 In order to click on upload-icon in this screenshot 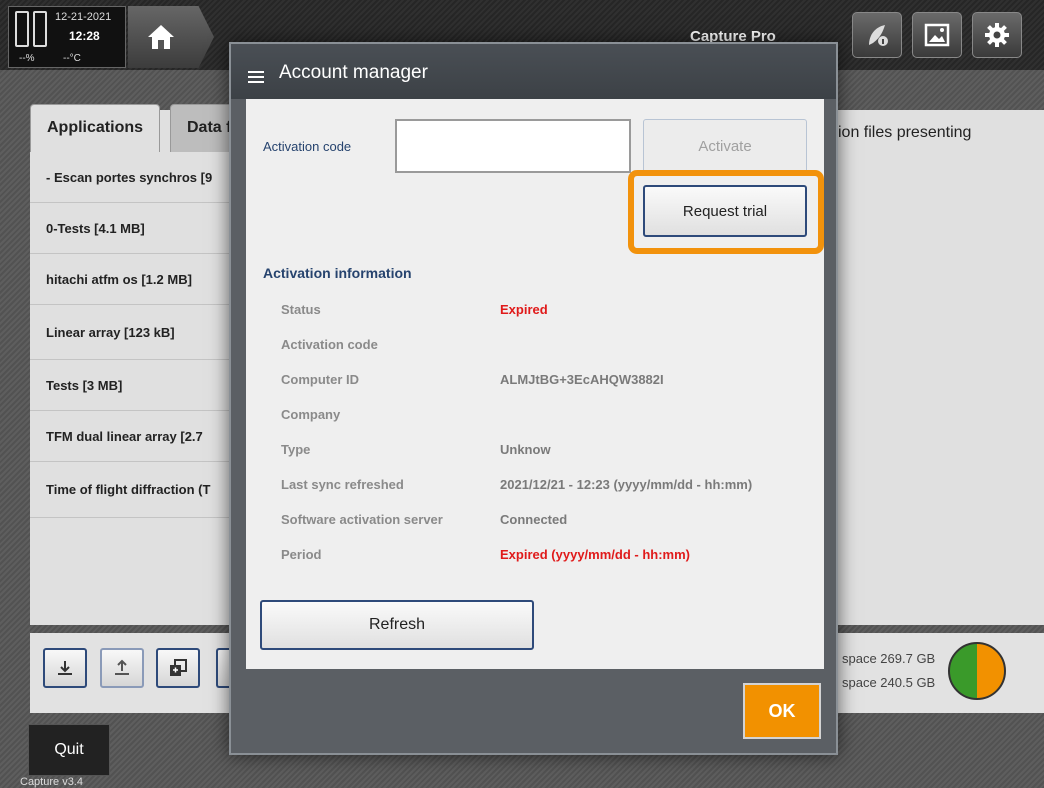, I will do `click(122, 667)`.